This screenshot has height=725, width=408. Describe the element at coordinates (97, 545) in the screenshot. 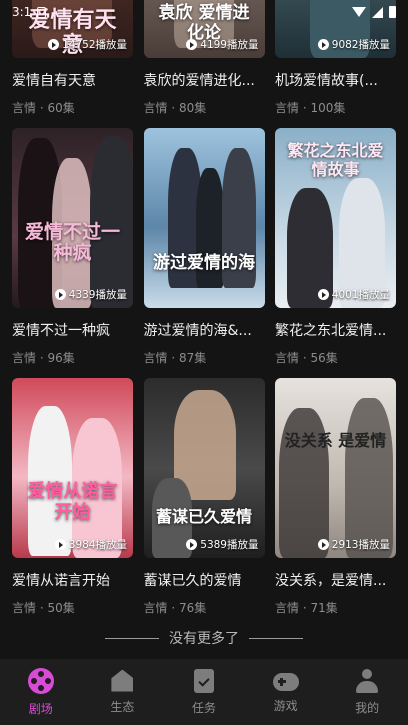

I see `play-count: 3984播放量` at that location.